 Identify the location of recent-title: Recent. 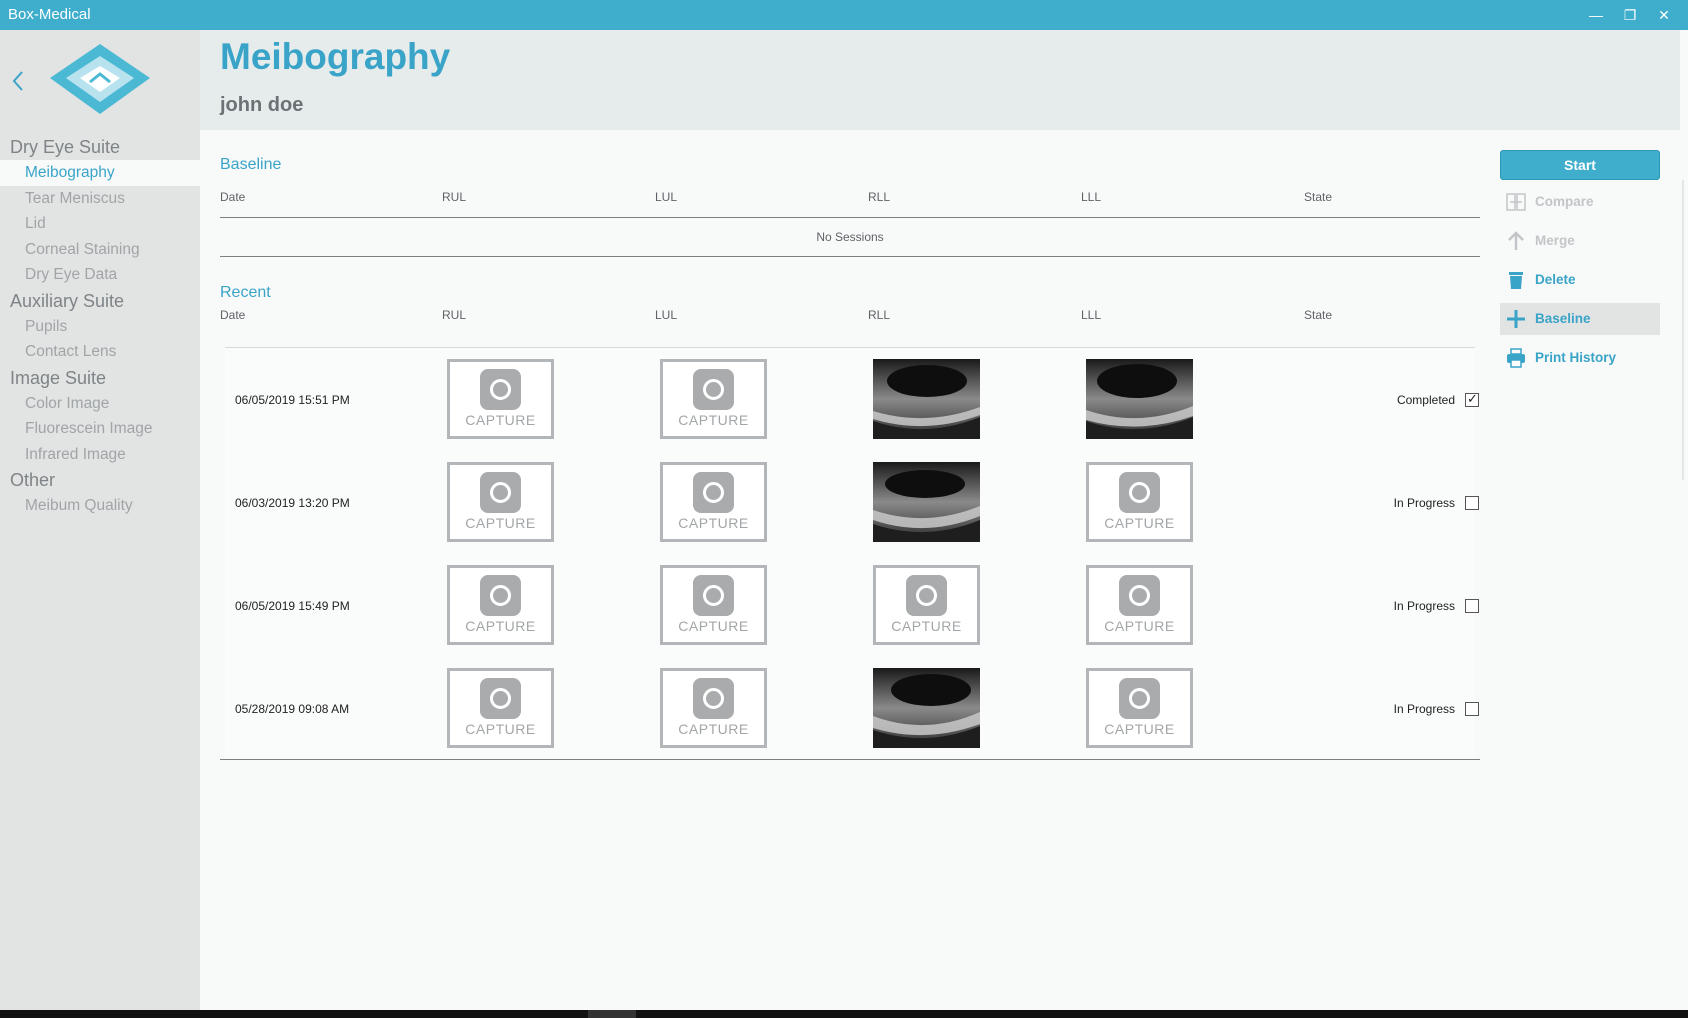
(245, 292).